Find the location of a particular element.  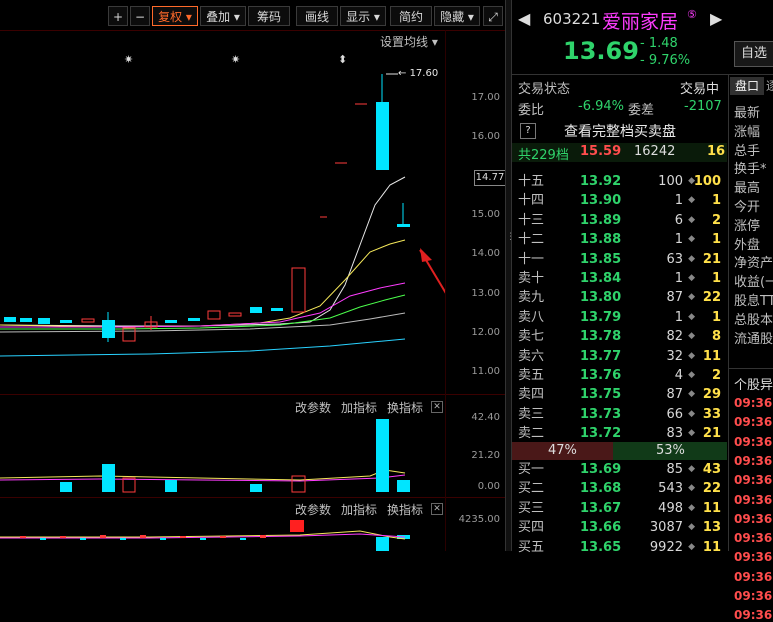

tab-zhubi: 逐 is located at coordinates (769, 86).